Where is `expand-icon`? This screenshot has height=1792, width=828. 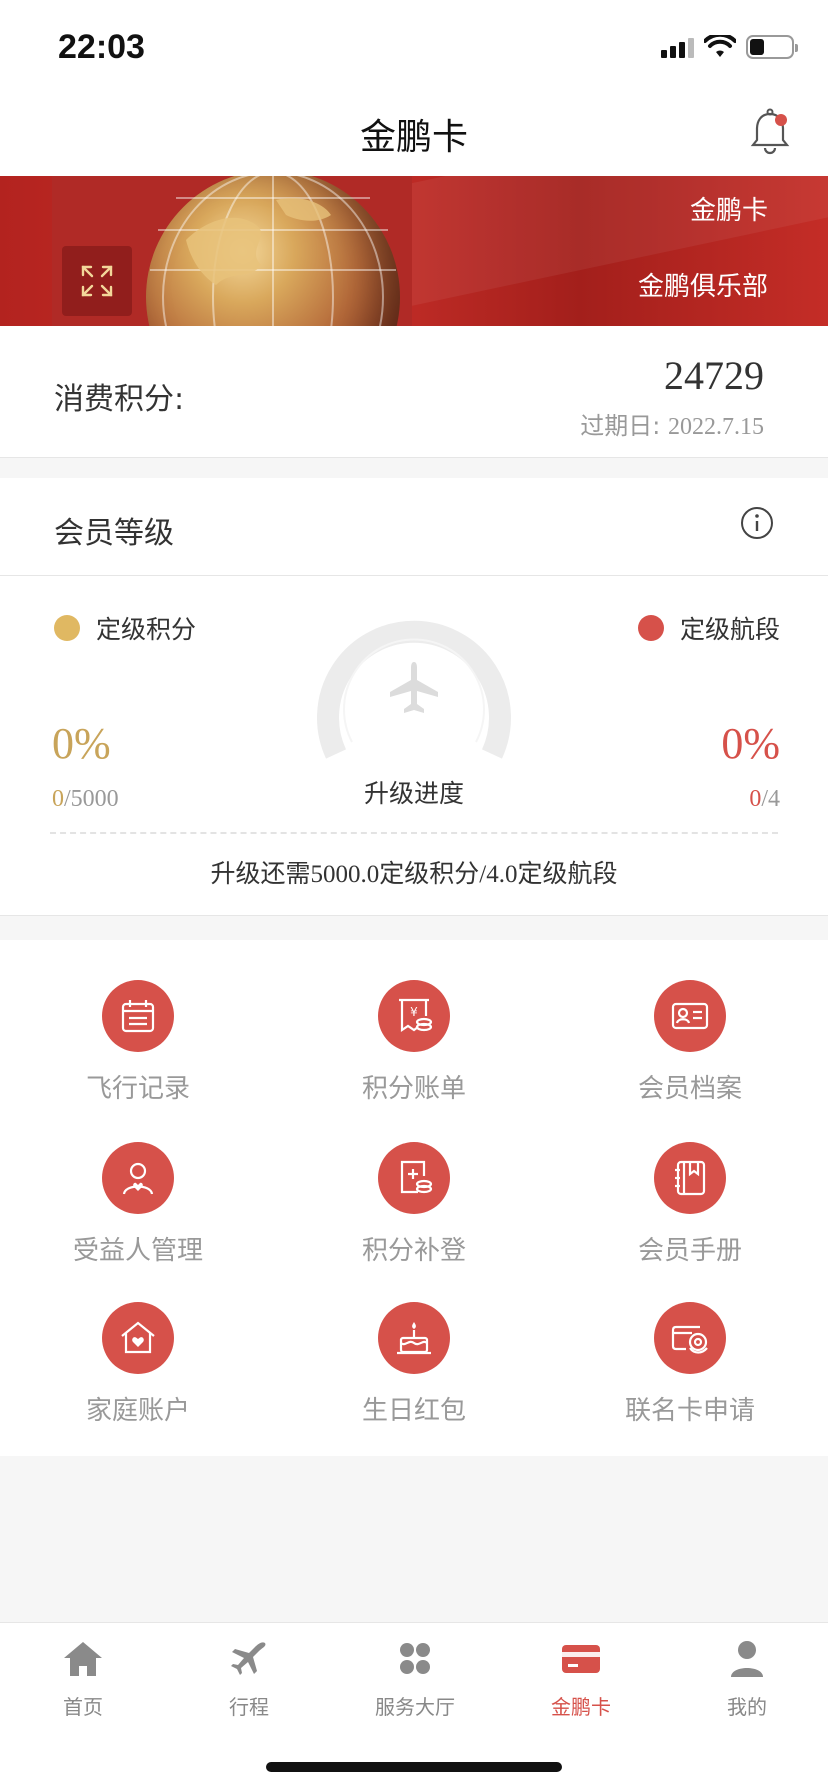
expand-icon is located at coordinates (97, 281).